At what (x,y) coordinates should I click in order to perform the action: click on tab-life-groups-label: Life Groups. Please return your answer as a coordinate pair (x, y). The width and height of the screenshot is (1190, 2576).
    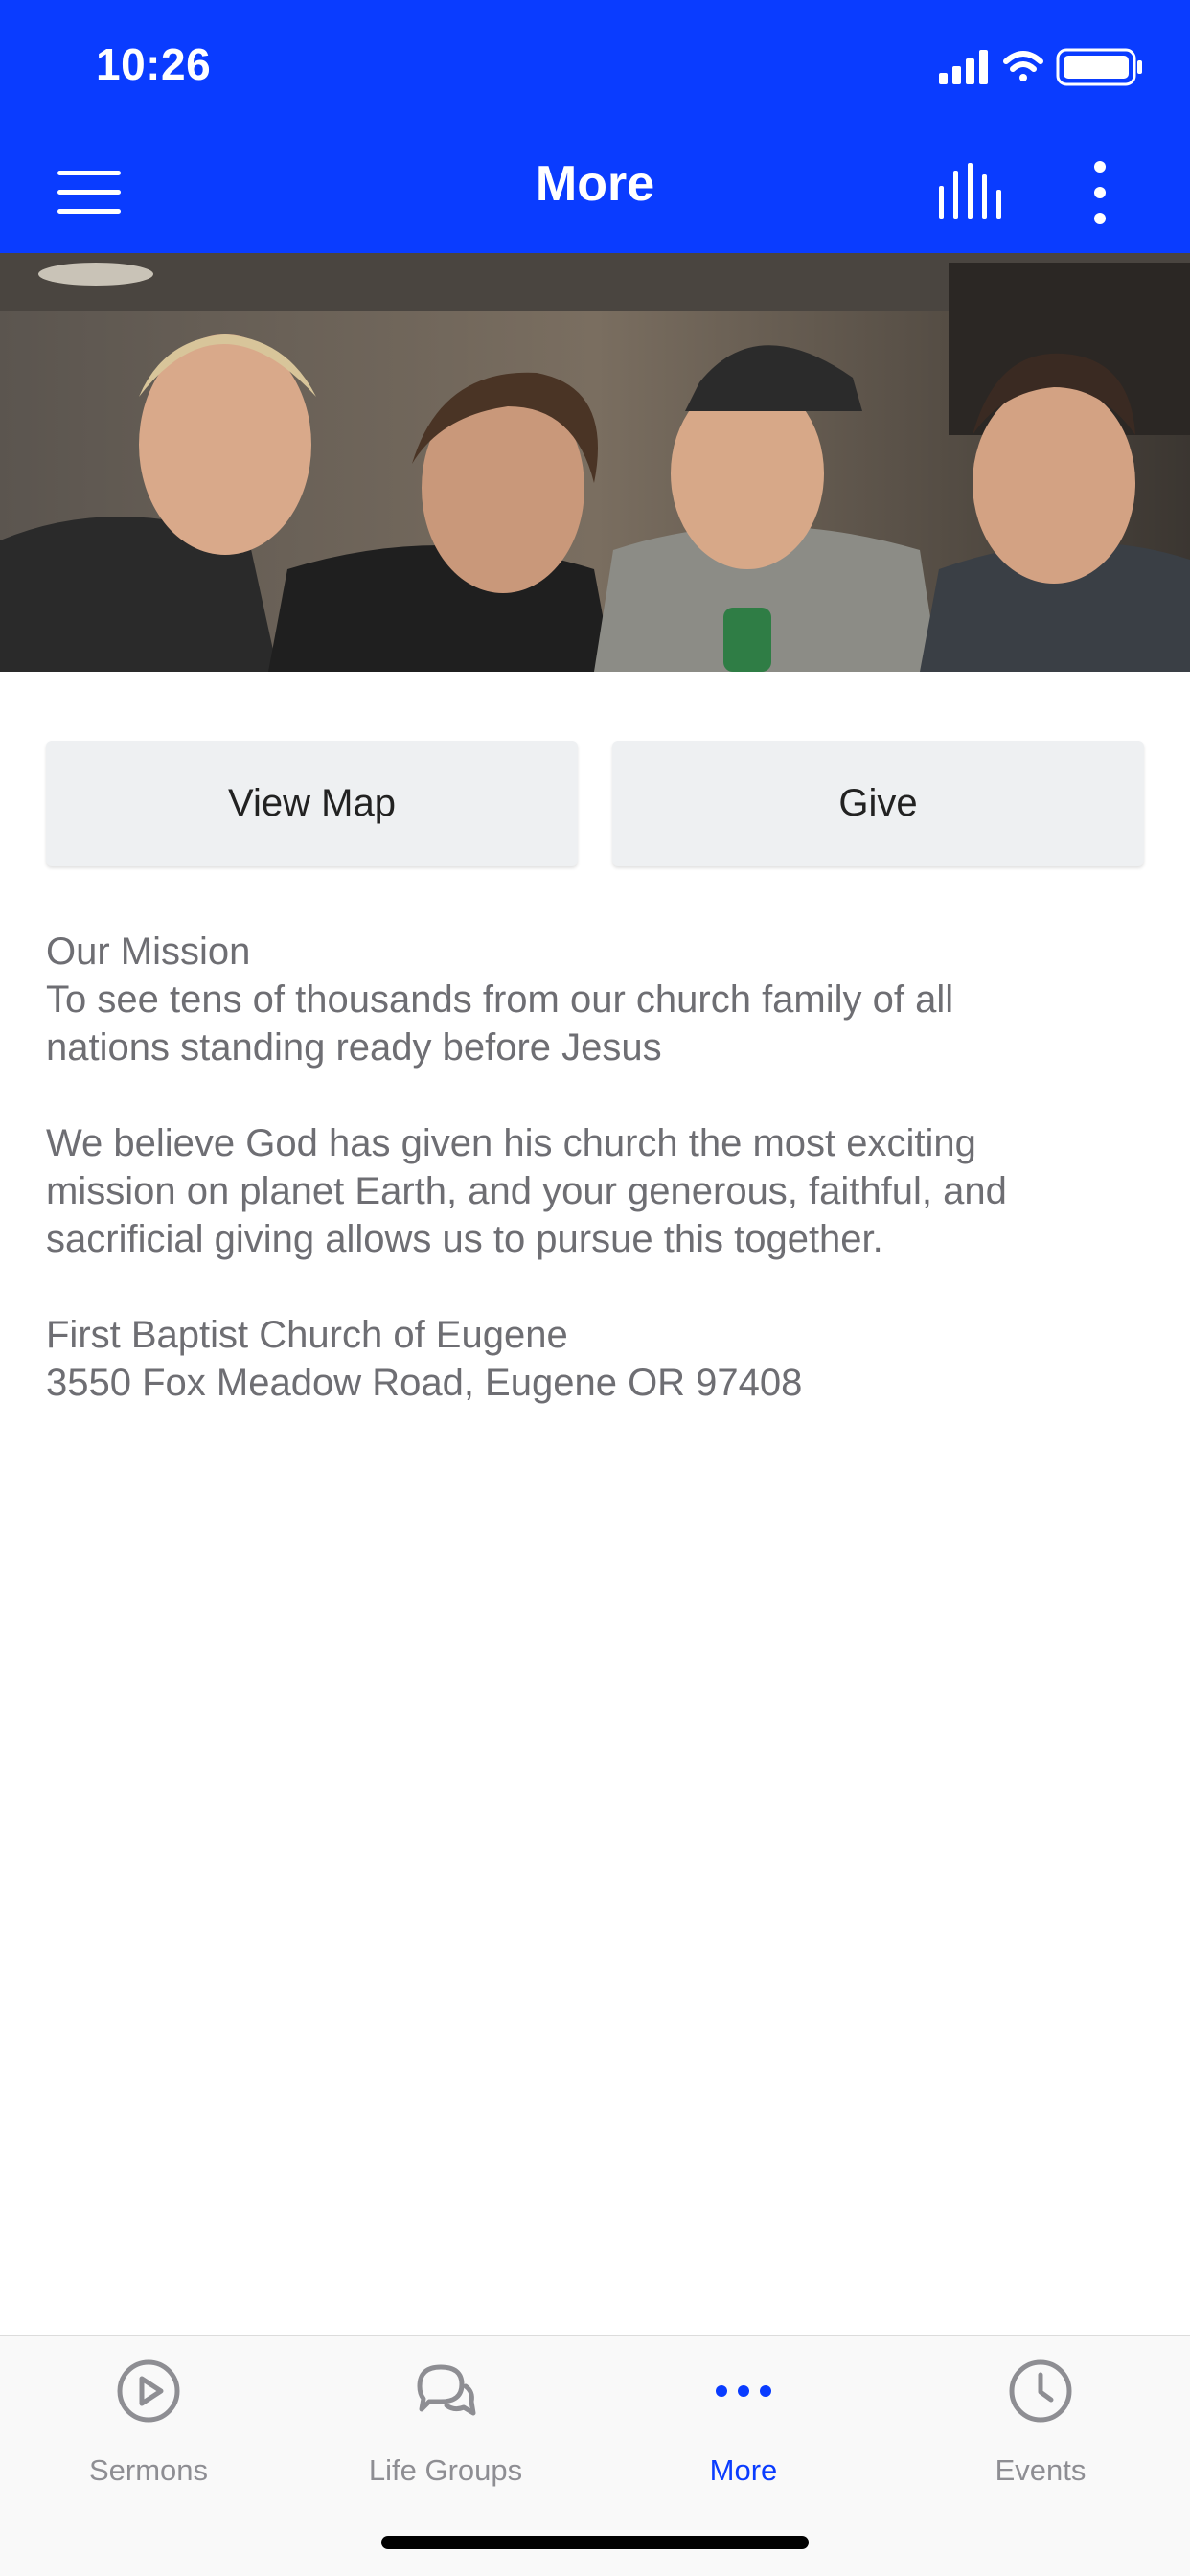
    Looking at the image, I should click on (445, 2470).